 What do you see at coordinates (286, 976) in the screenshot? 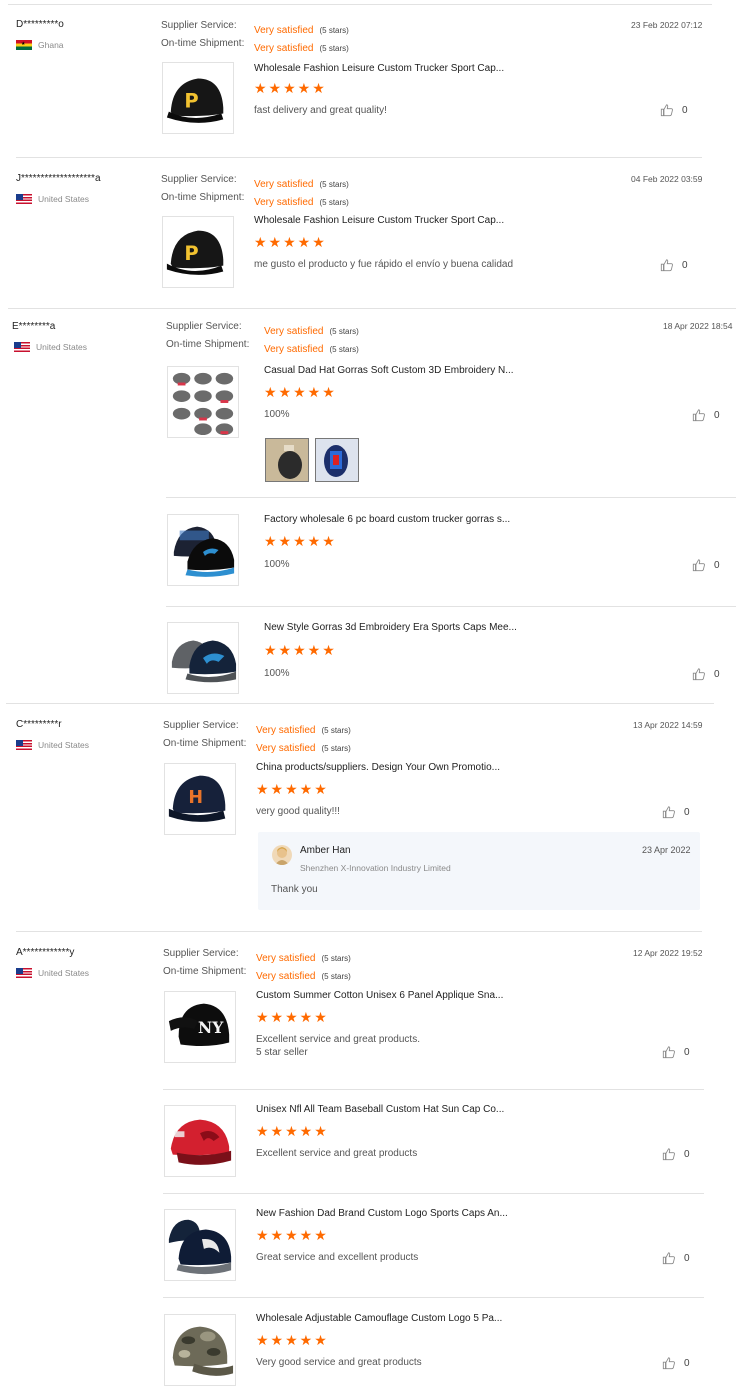
I see `shipment-value: Very satisfied` at bounding box center [286, 976].